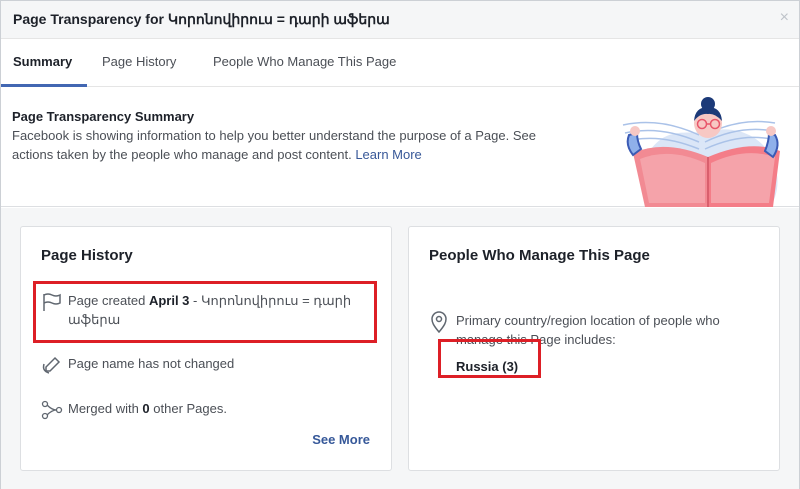  What do you see at coordinates (205, 312) in the screenshot?
I see `page-created-highlight` at bounding box center [205, 312].